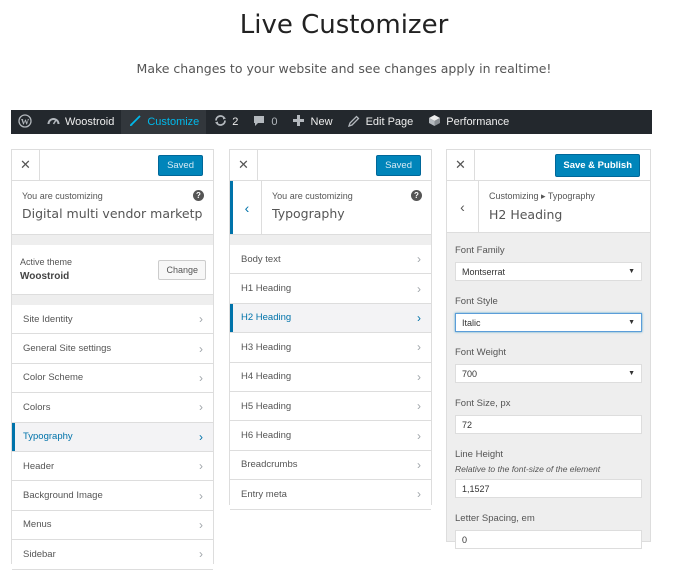  What do you see at coordinates (548, 165) in the screenshot?
I see `panel-header: ✕ Save & Publish` at bounding box center [548, 165].